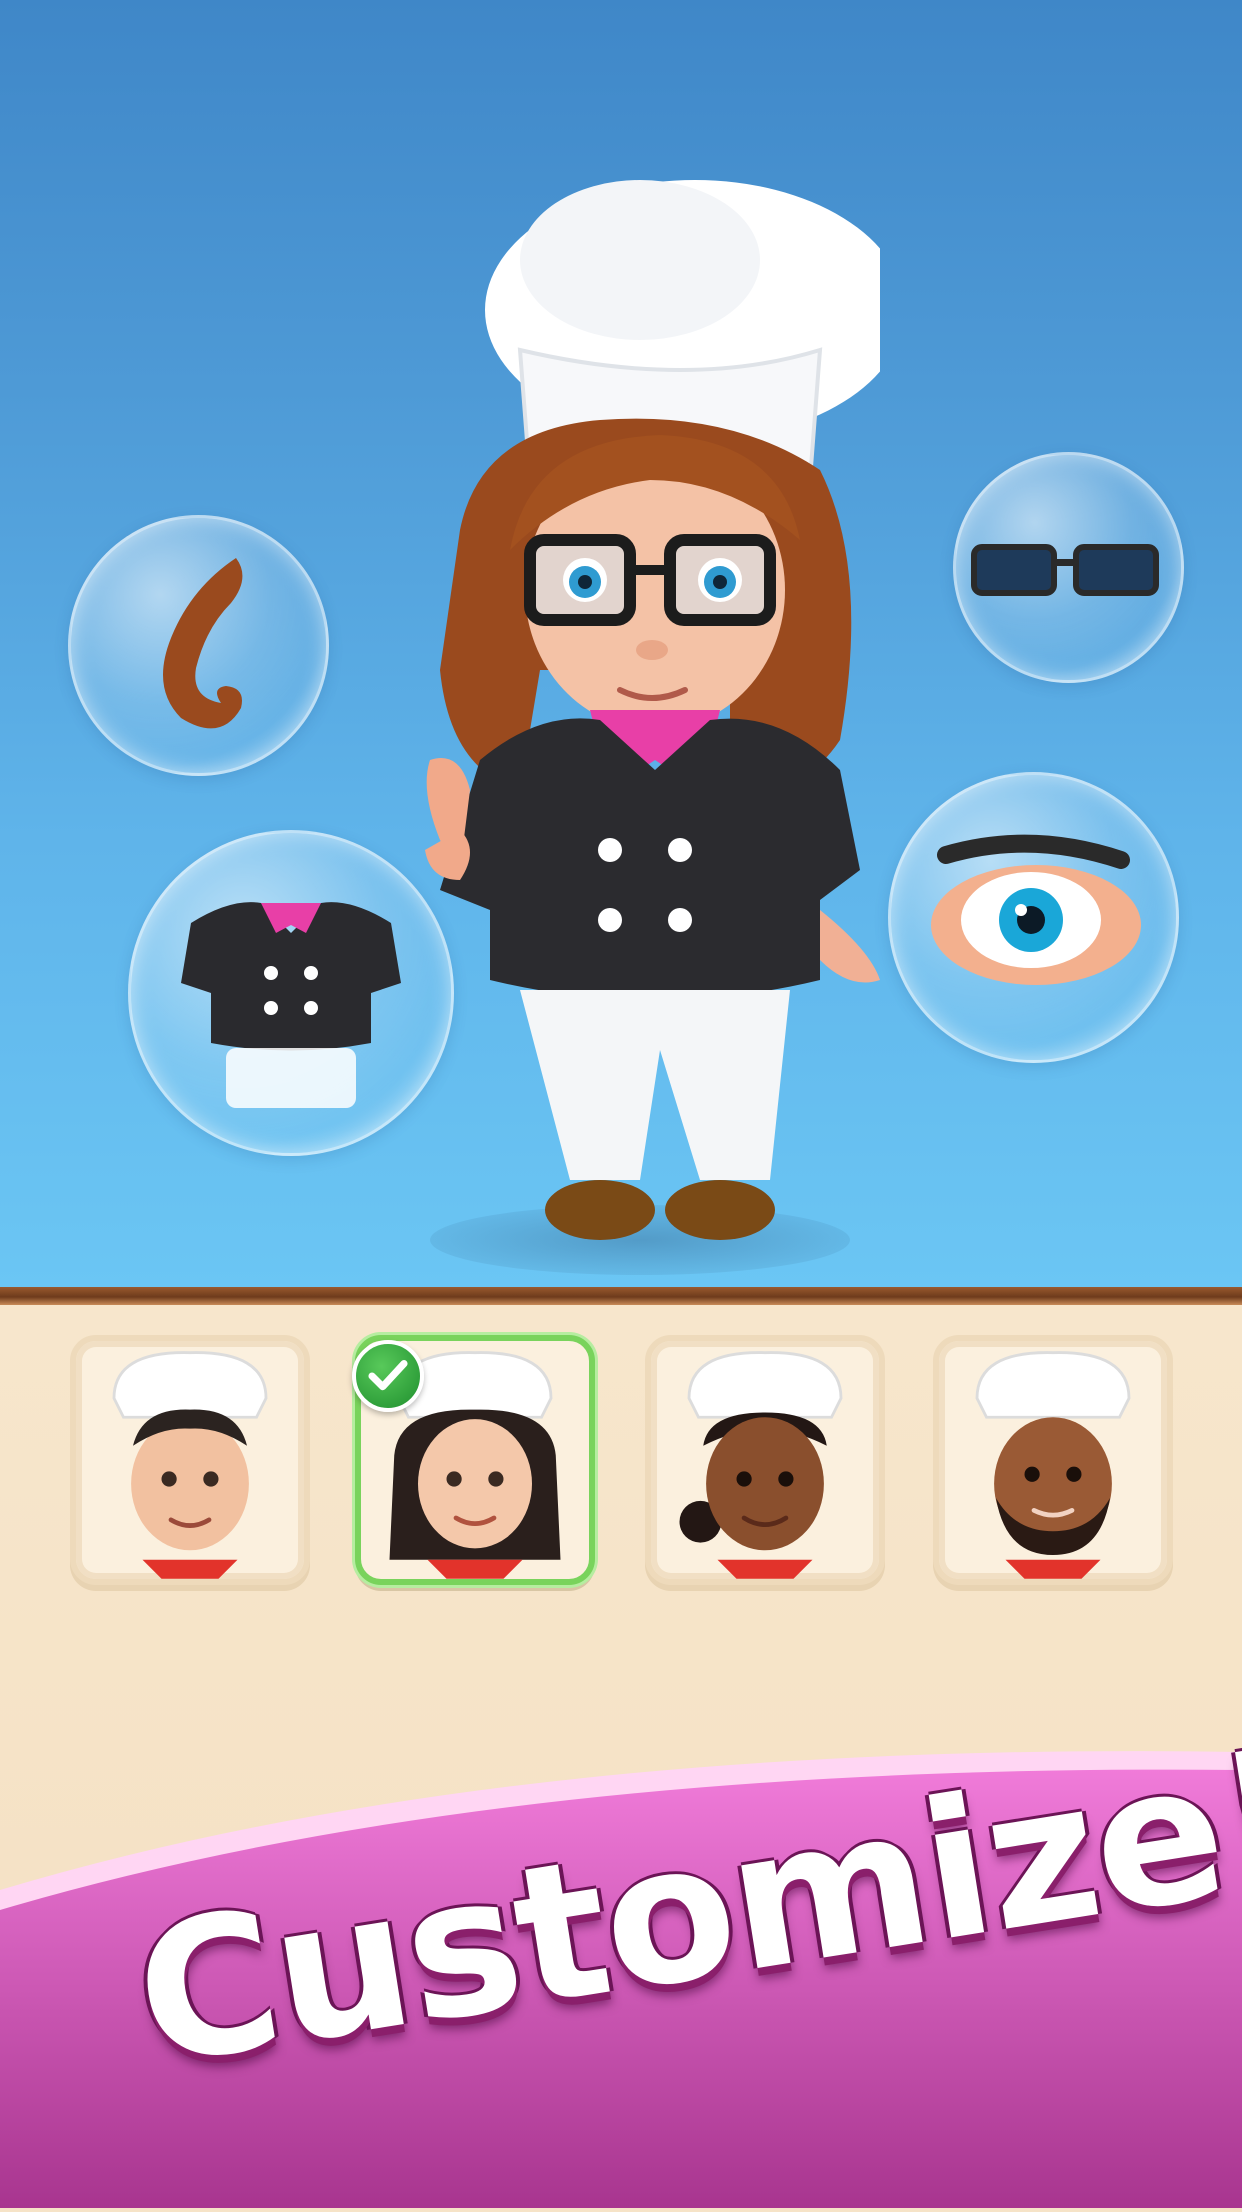  Describe the element at coordinates (203, 643) in the screenshot. I see `hair-swirl-icon` at that location.